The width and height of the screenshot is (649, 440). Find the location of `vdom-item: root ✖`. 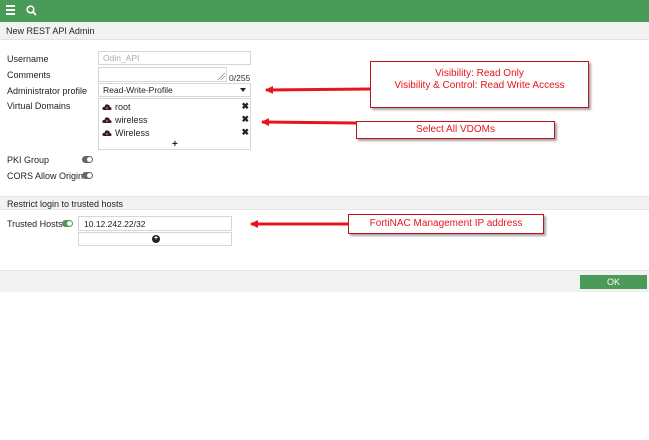

vdom-item: root ✖ is located at coordinates (175, 107).